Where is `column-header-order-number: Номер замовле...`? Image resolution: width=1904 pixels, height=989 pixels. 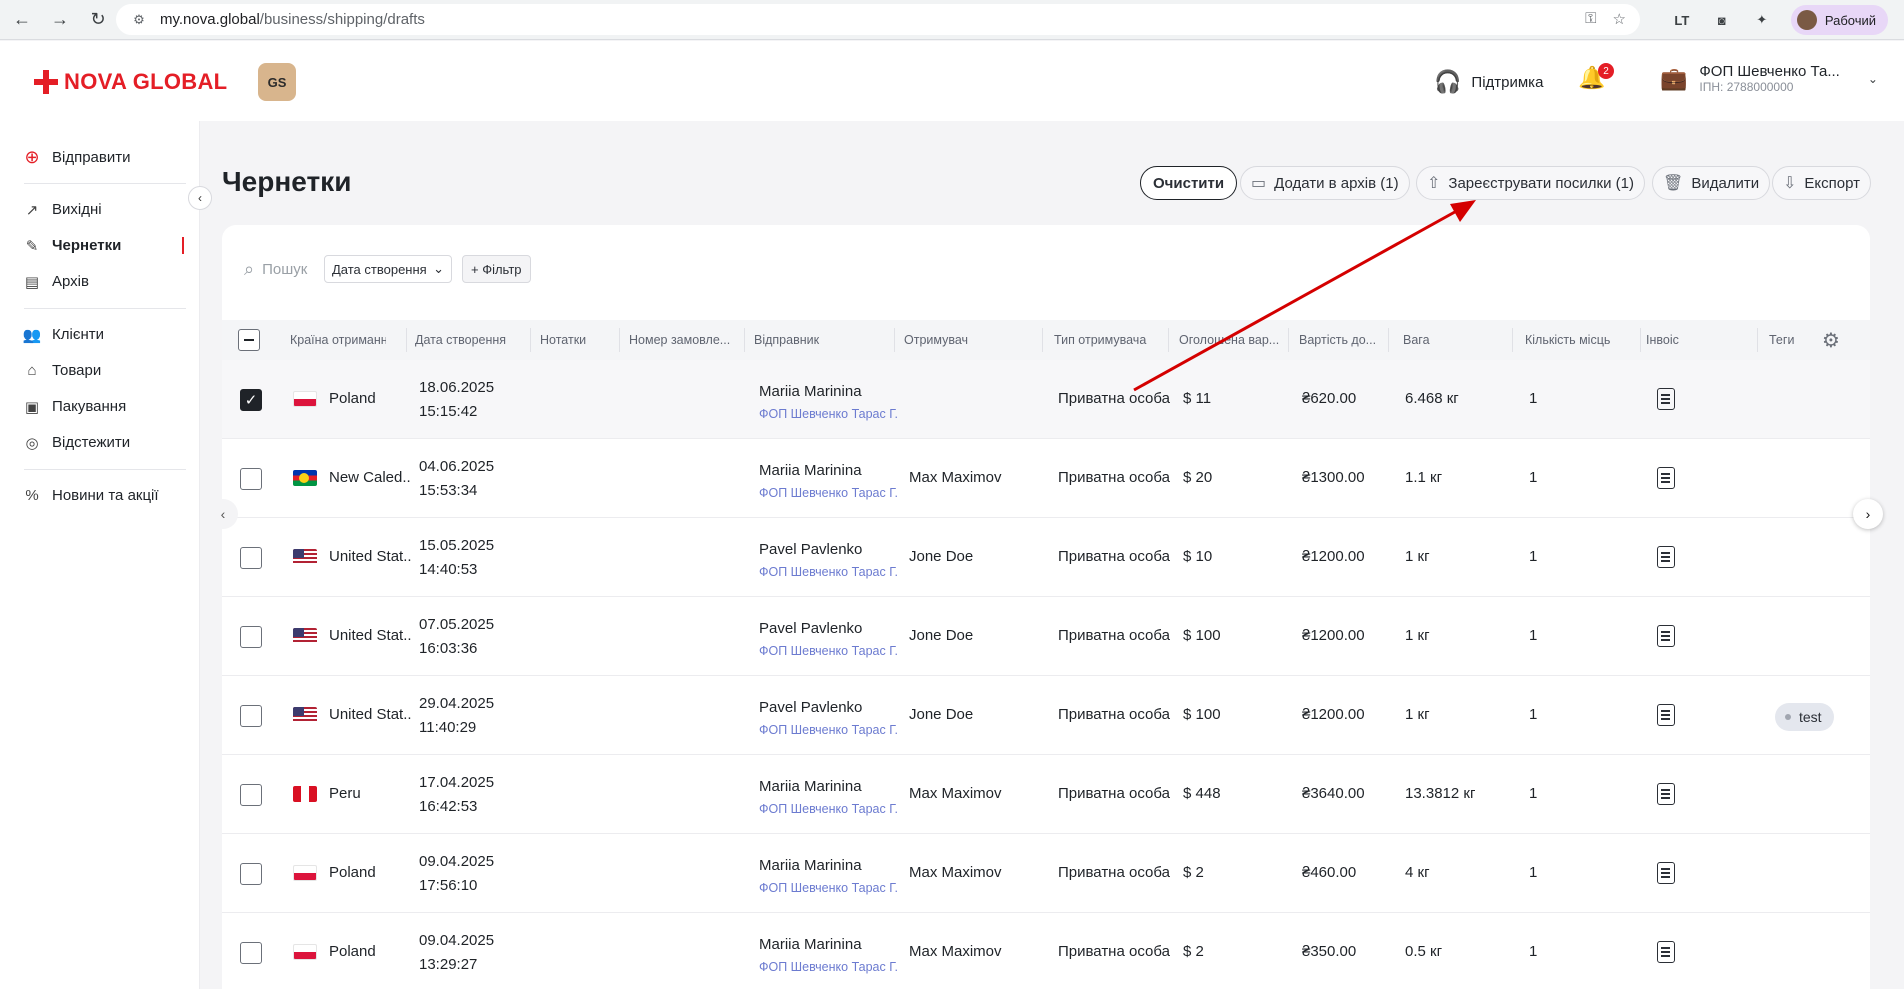
column-header-order-number: Номер замовле... is located at coordinates (684, 340).